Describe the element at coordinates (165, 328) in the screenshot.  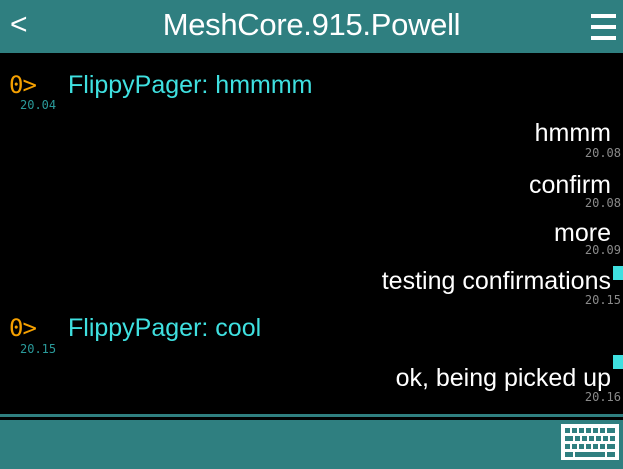
I see `incoming-message-text: FlippyPager: cool` at that location.